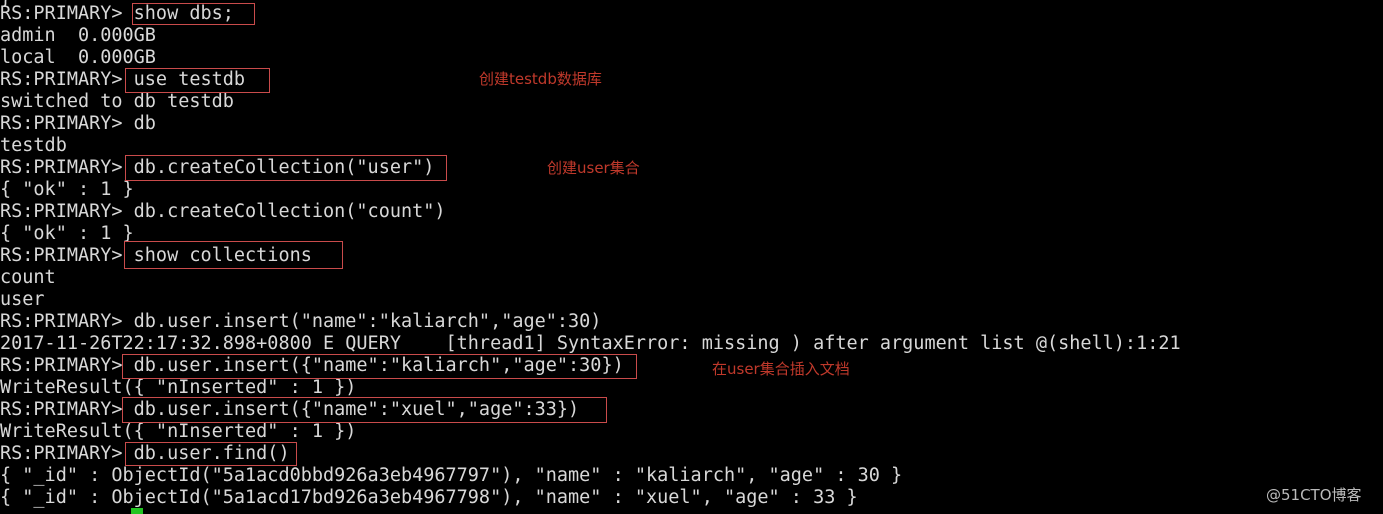  Describe the element at coordinates (78, 123) in the screenshot. I see `terminal-line: RS:PRIMARY> db` at that location.